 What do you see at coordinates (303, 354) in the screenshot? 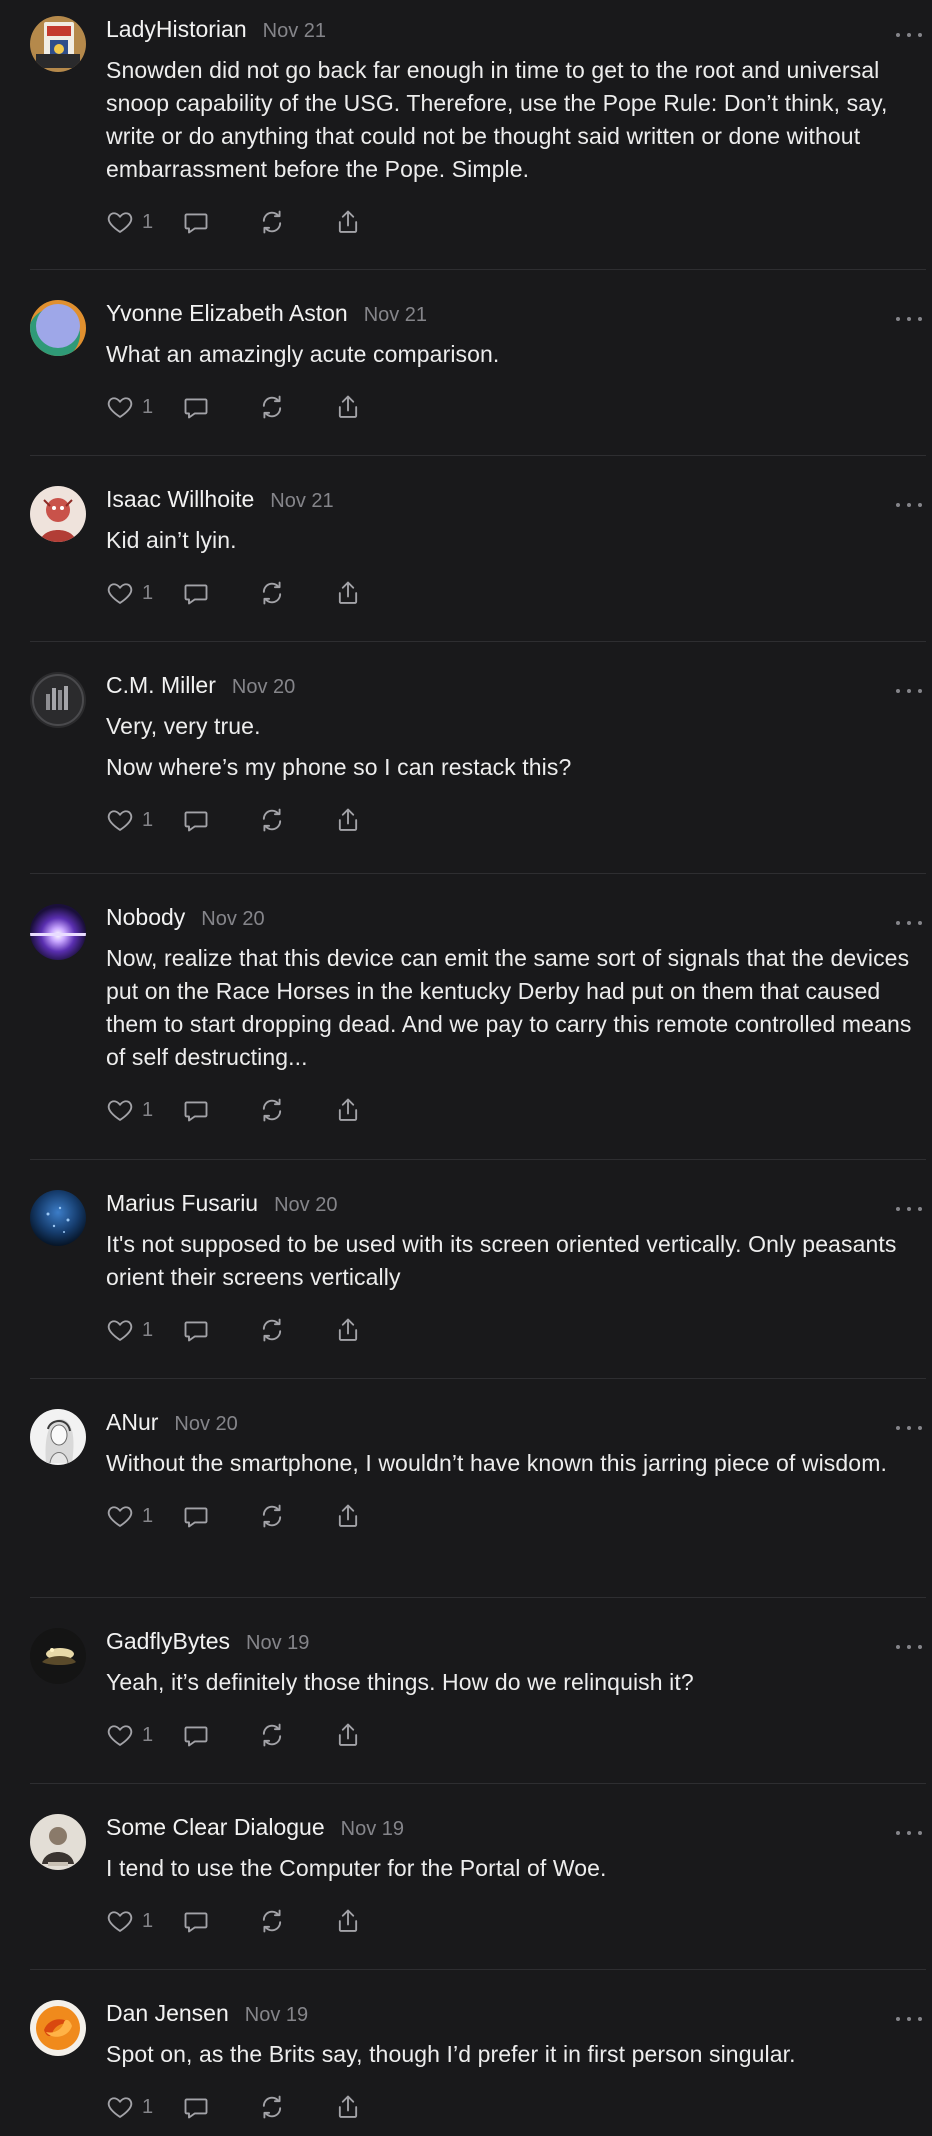
I see `comment-text: What an amazingly acute comparison.` at bounding box center [303, 354].